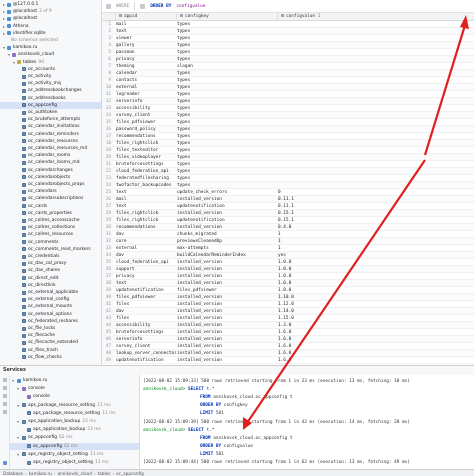 The width and height of the screenshot is (474, 476). What do you see at coordinates (50, 292) in the screenshot?
I see `tree-item: oc_external_applicable` at bounding box center [50, 292].